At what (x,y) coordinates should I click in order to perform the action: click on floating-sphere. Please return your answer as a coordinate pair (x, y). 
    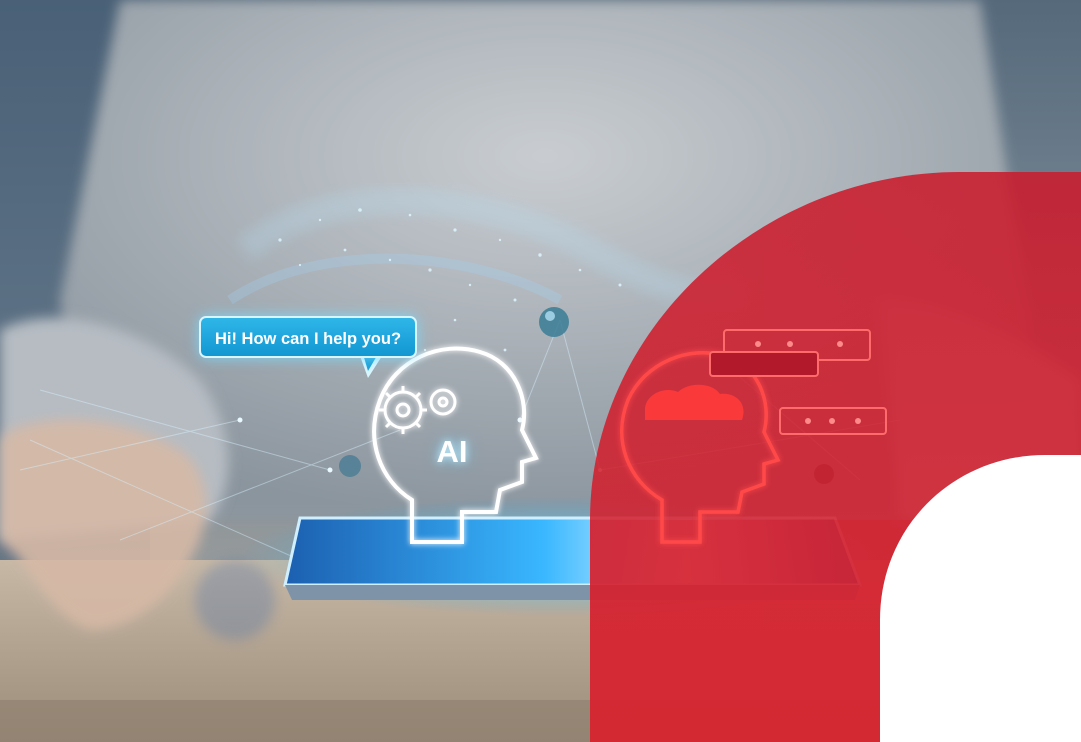
    Looking at the image, I should click on (554, 322).